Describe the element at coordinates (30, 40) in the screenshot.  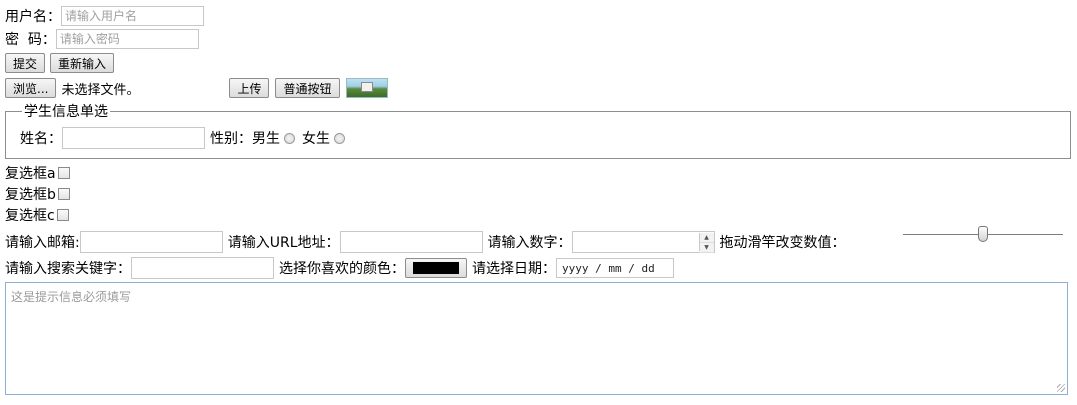
I see `password-label: 密 码：` at that location.